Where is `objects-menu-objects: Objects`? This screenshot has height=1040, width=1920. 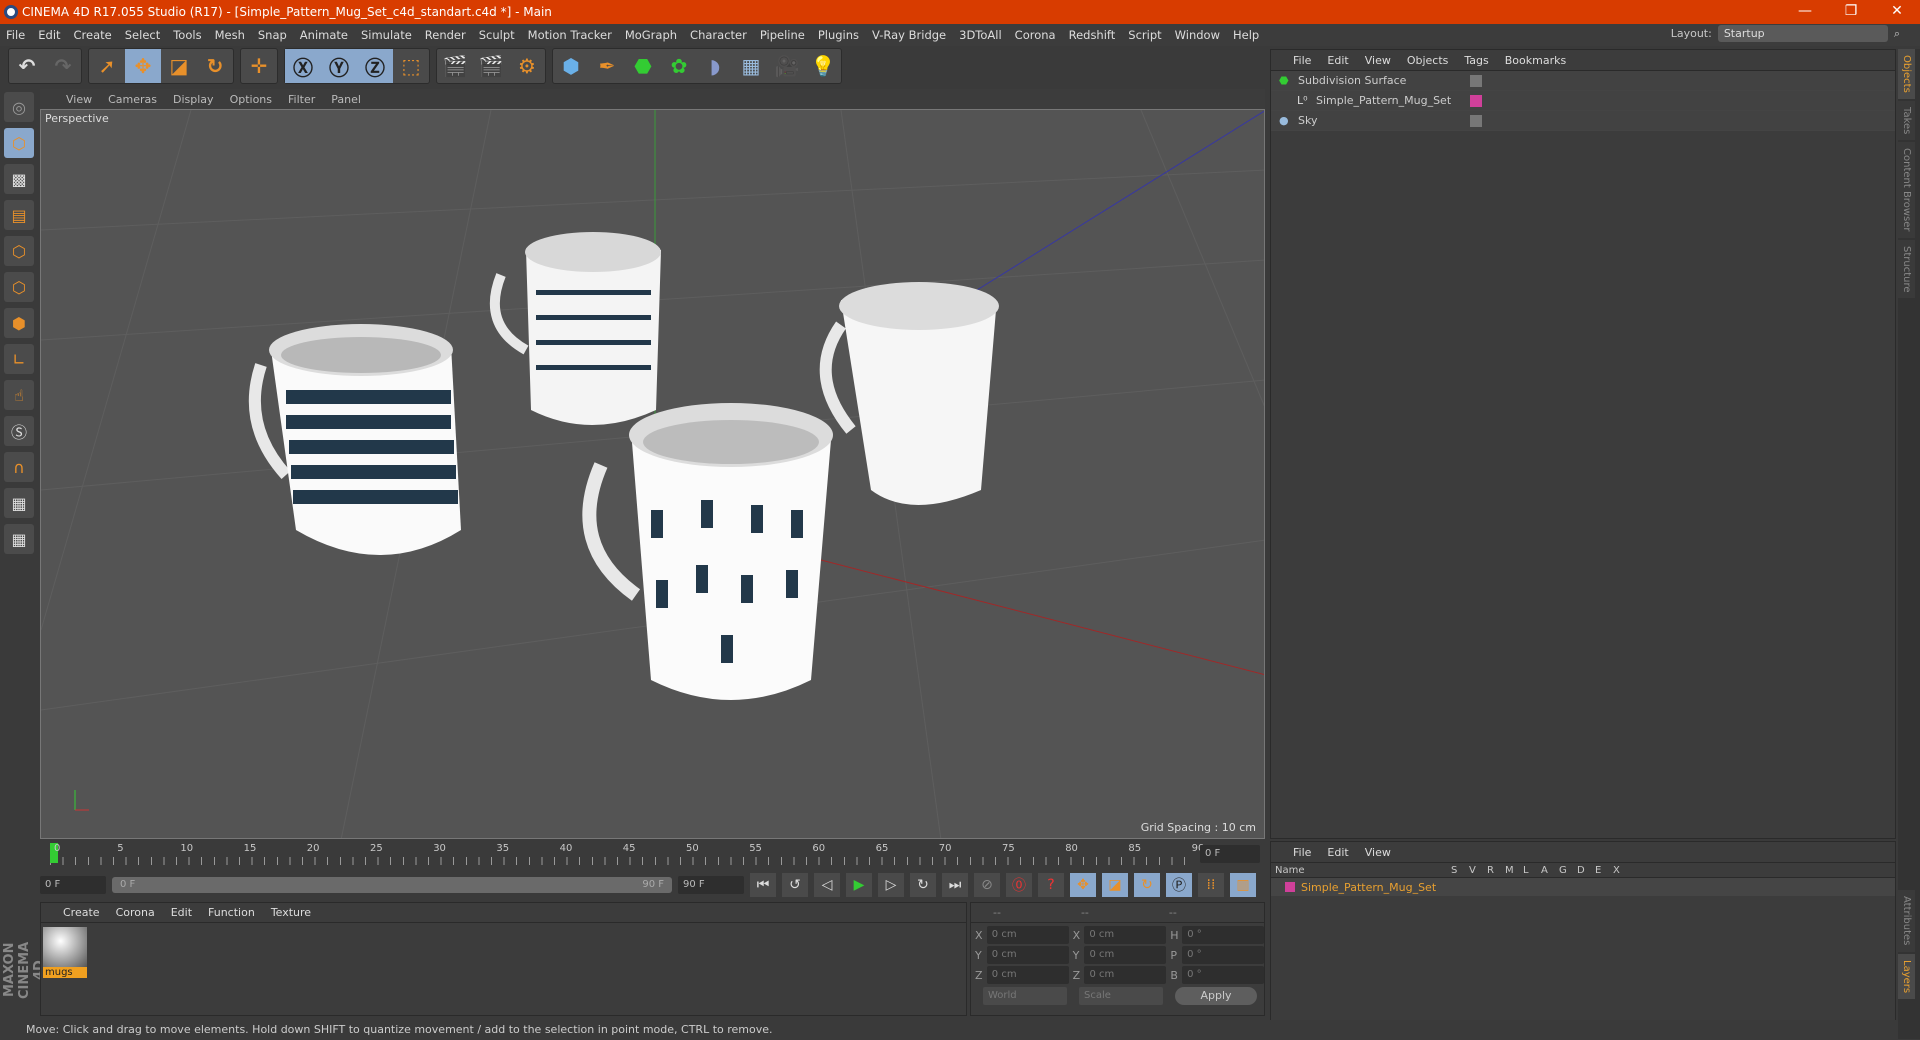 objects-menu-objects: Objects is located at coordinates (1428, 60).